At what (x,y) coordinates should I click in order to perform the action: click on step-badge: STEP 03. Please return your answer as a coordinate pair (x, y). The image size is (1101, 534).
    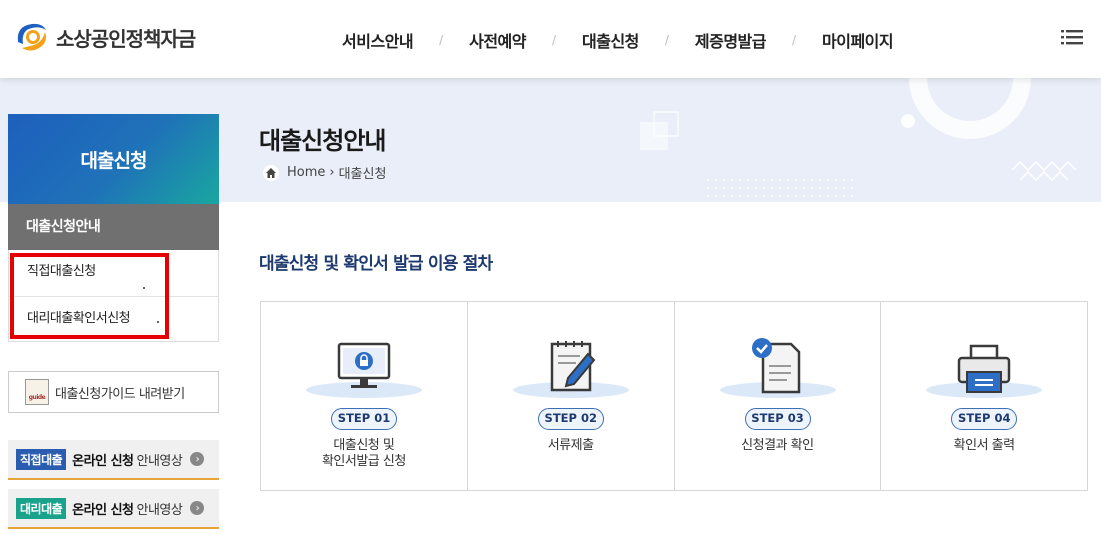
    Looking at the image, I should click on (777, 419).